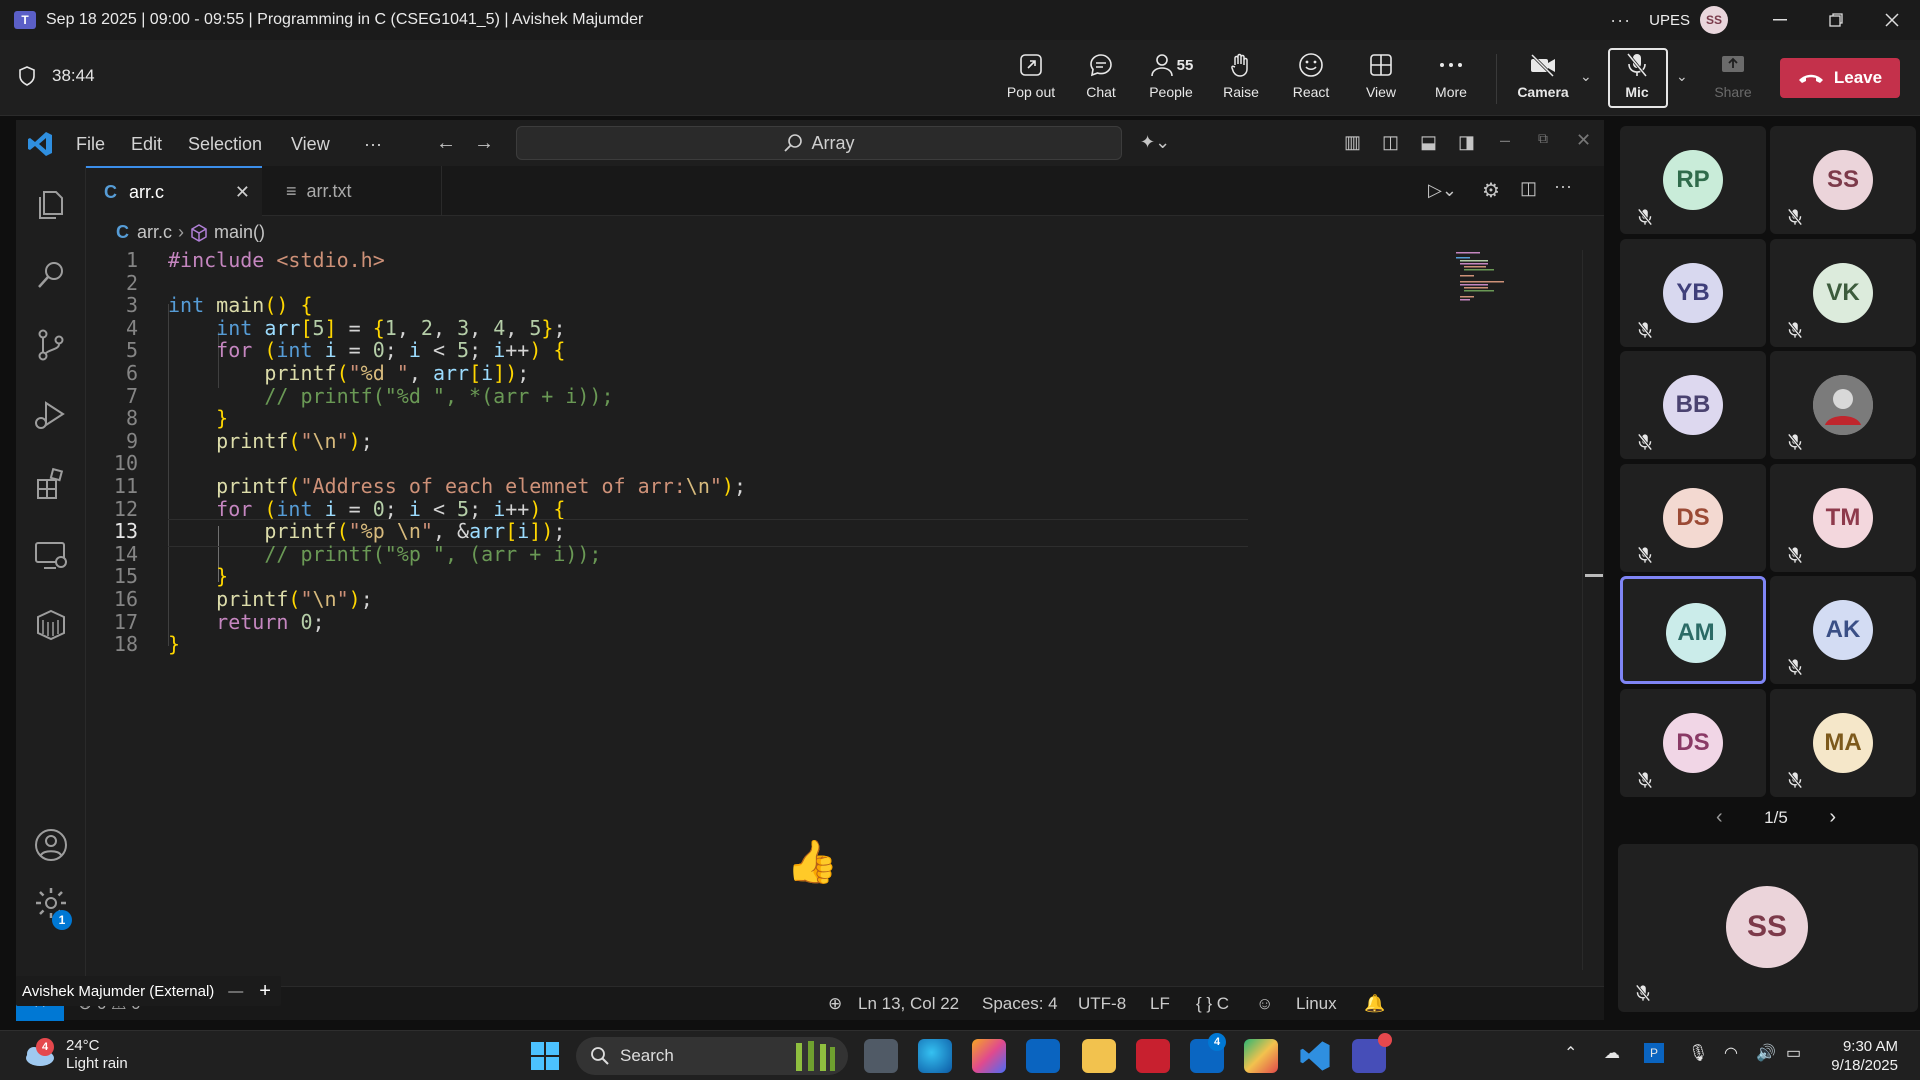 The image size is (1920, 1080). What do you see at coordinates (1102, 1004) in the screenshot?
I see `encoding-status: UTF-8` at bounding box center [1102, 1004].